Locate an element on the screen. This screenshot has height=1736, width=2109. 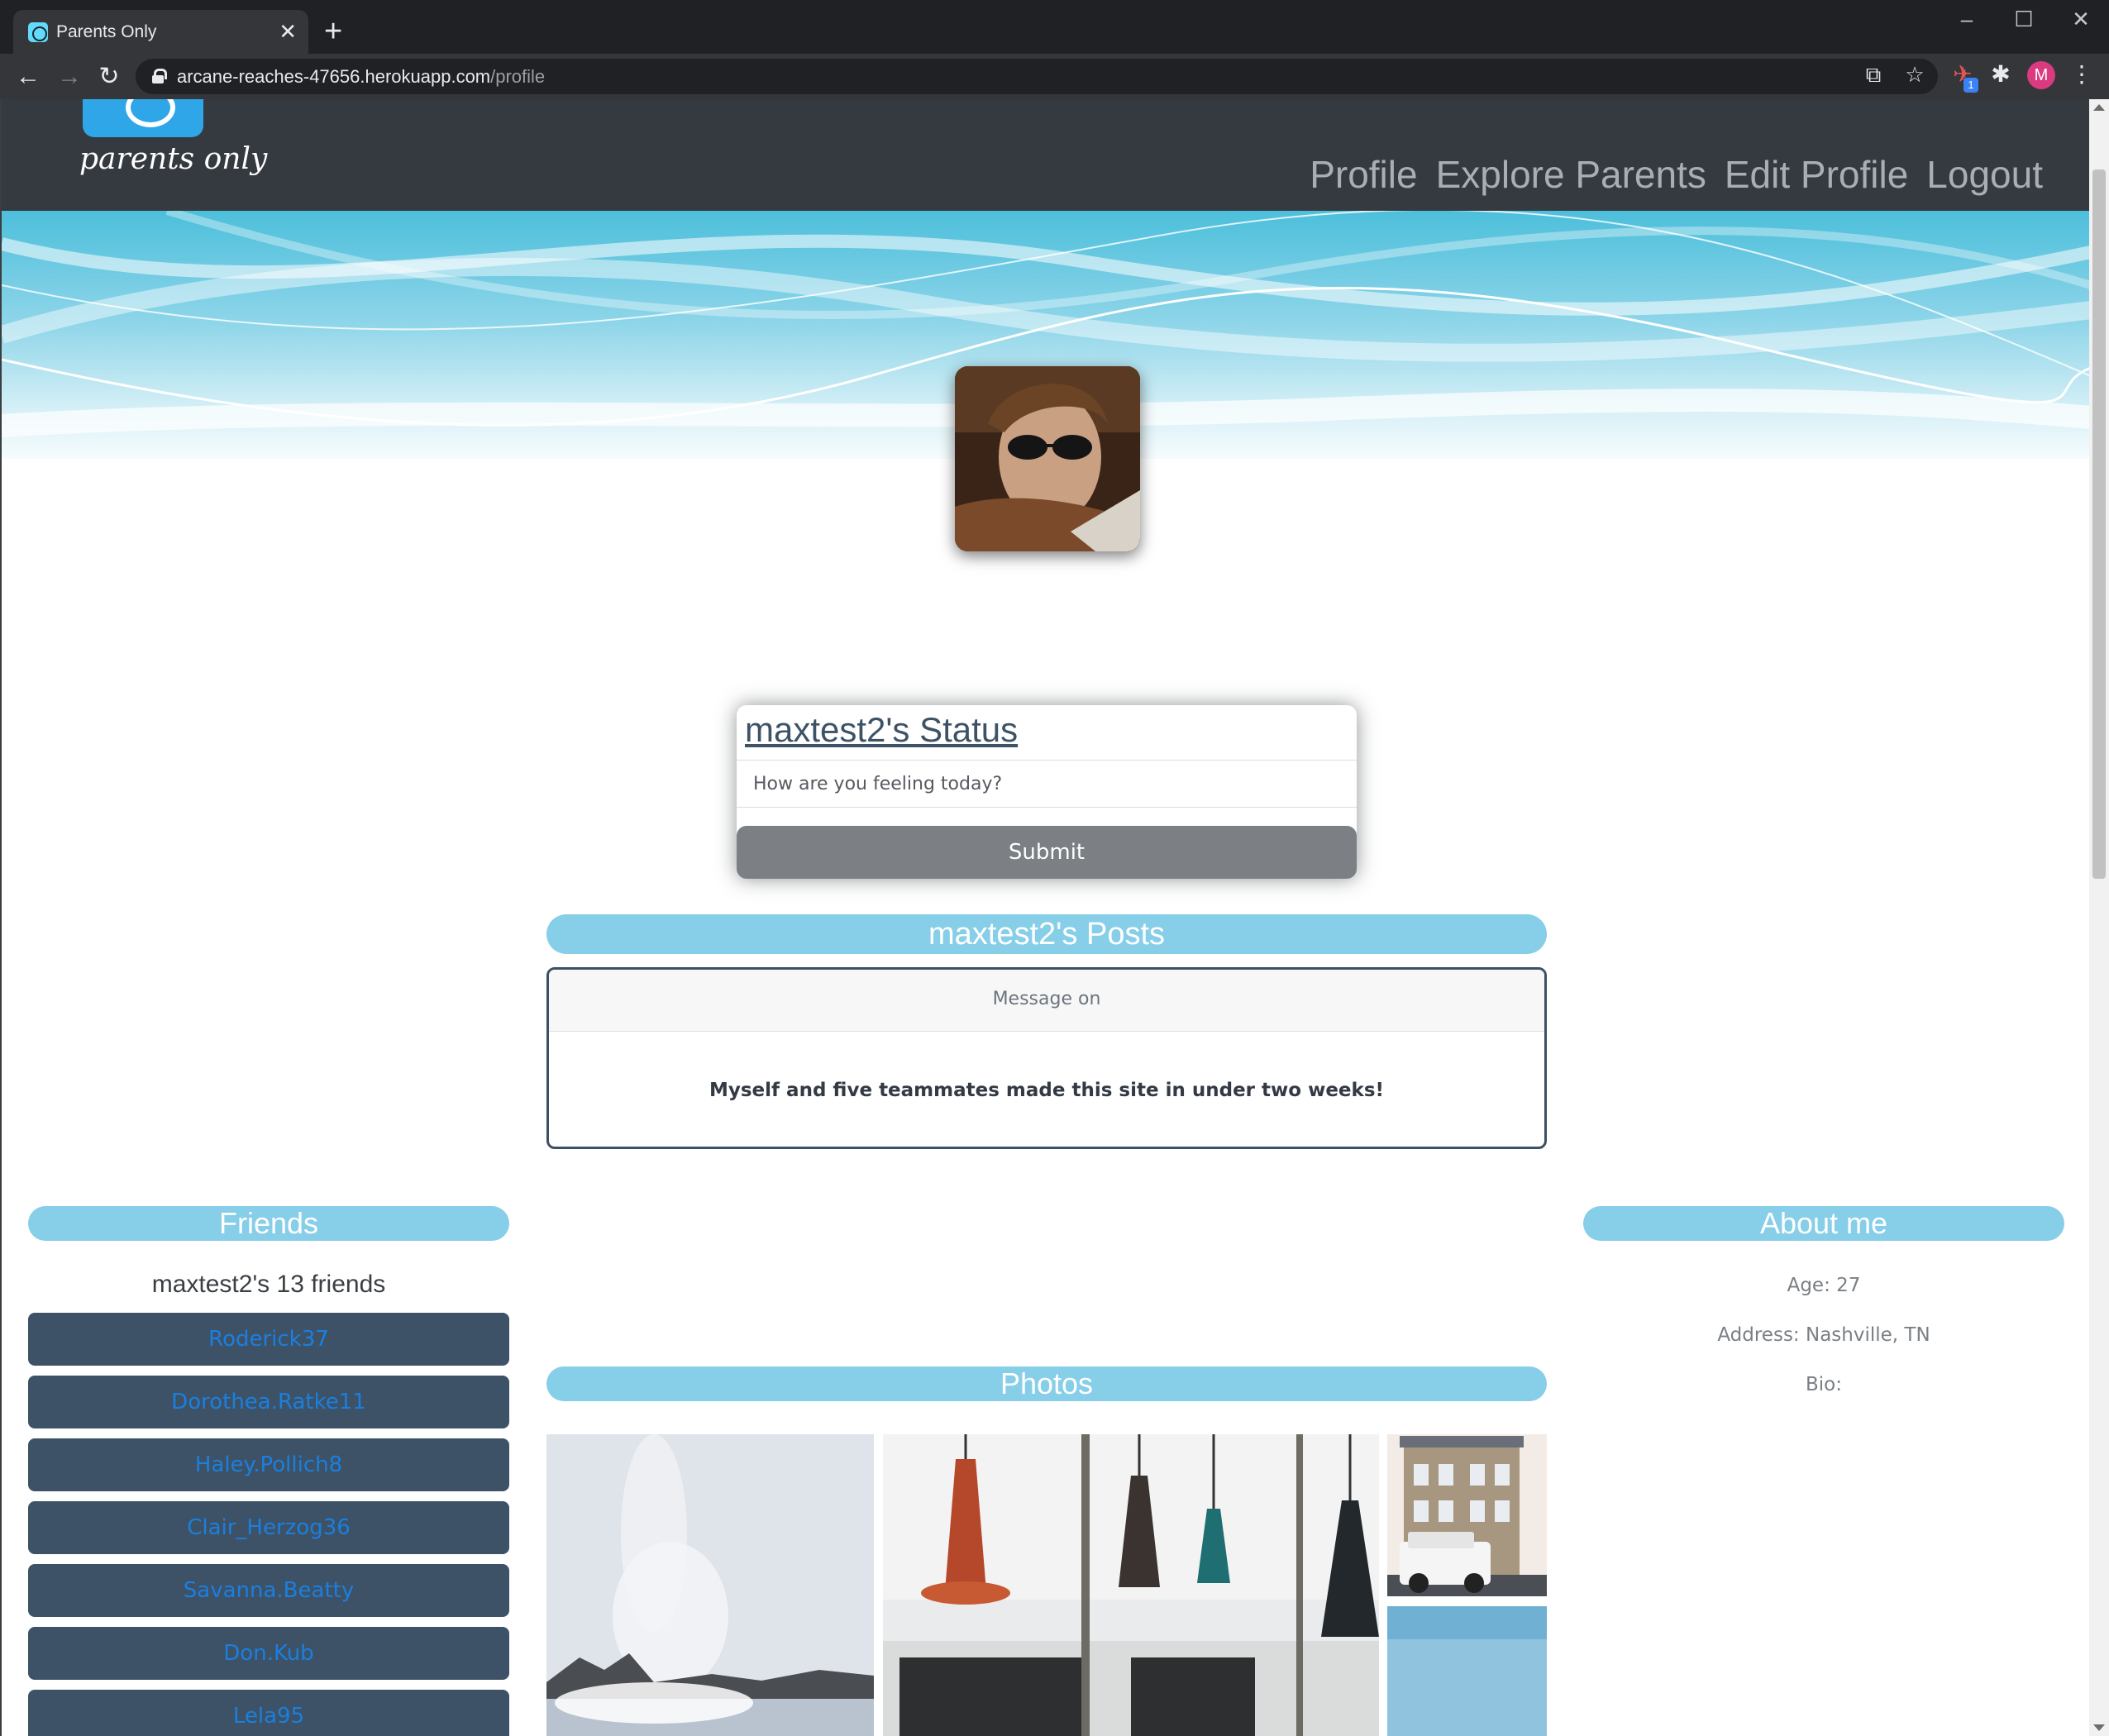
open-in-app-icon: ⧉ is located at coordinates (1873, 75).